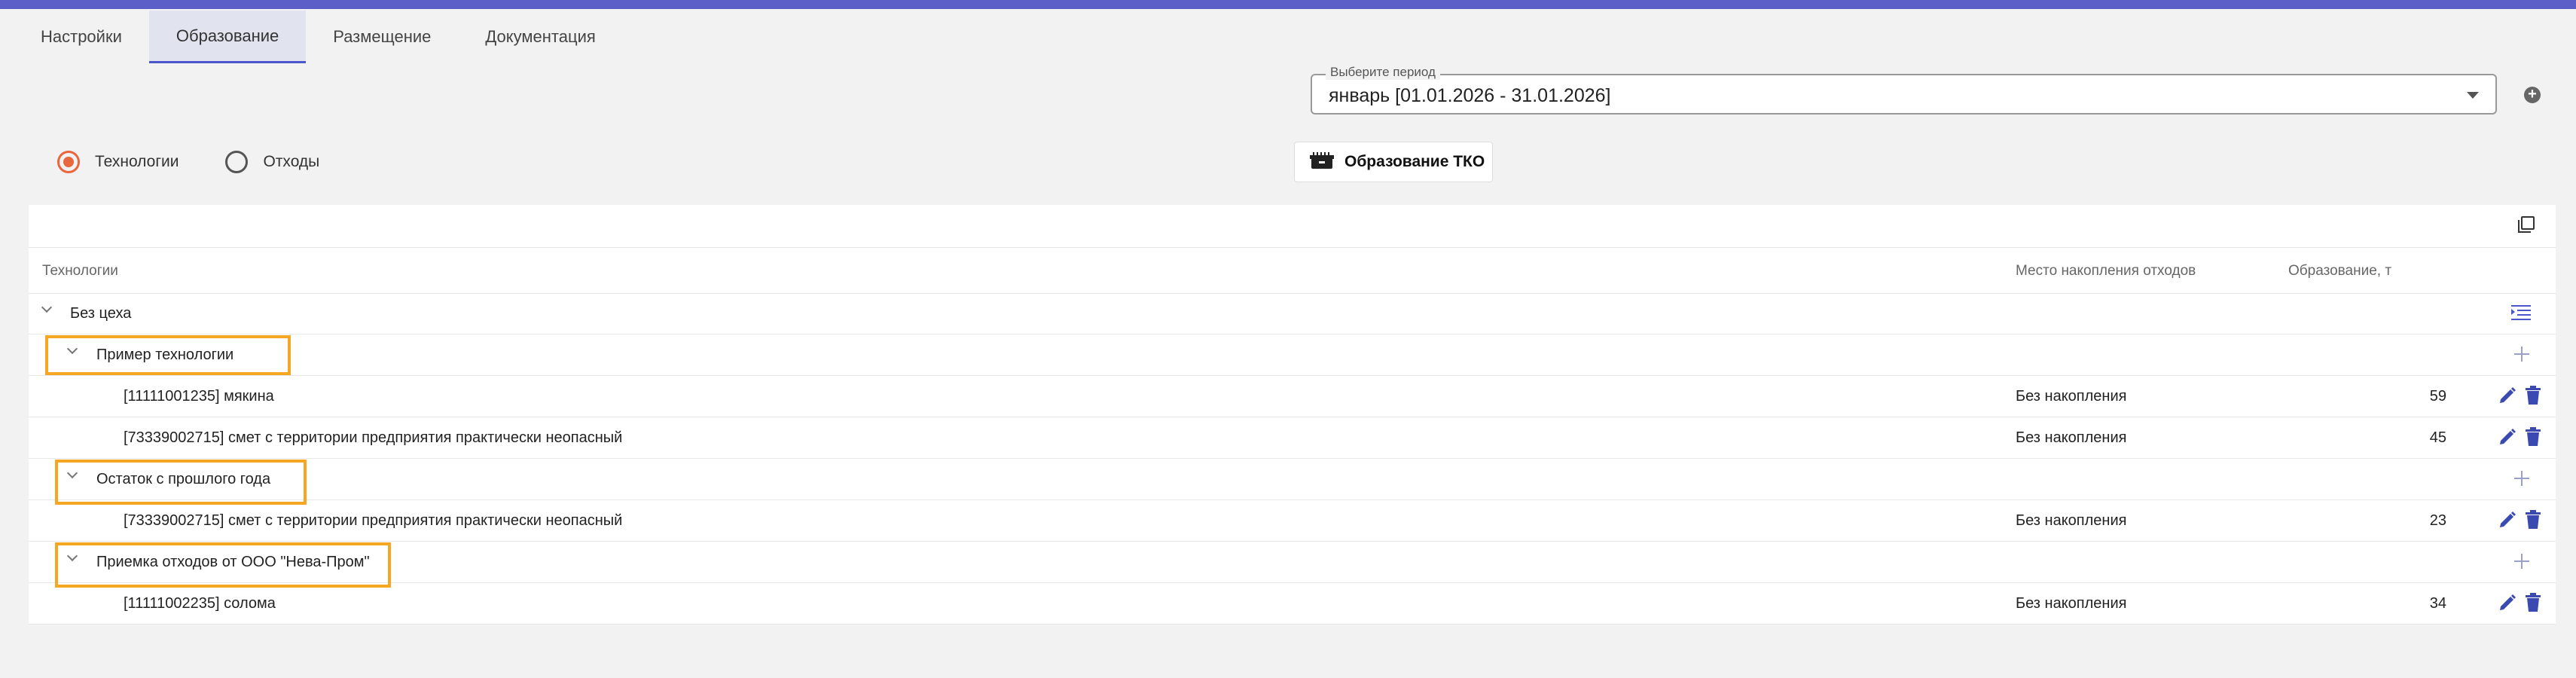  I want to click on tab-placement: Размещение, so click(382, 37).